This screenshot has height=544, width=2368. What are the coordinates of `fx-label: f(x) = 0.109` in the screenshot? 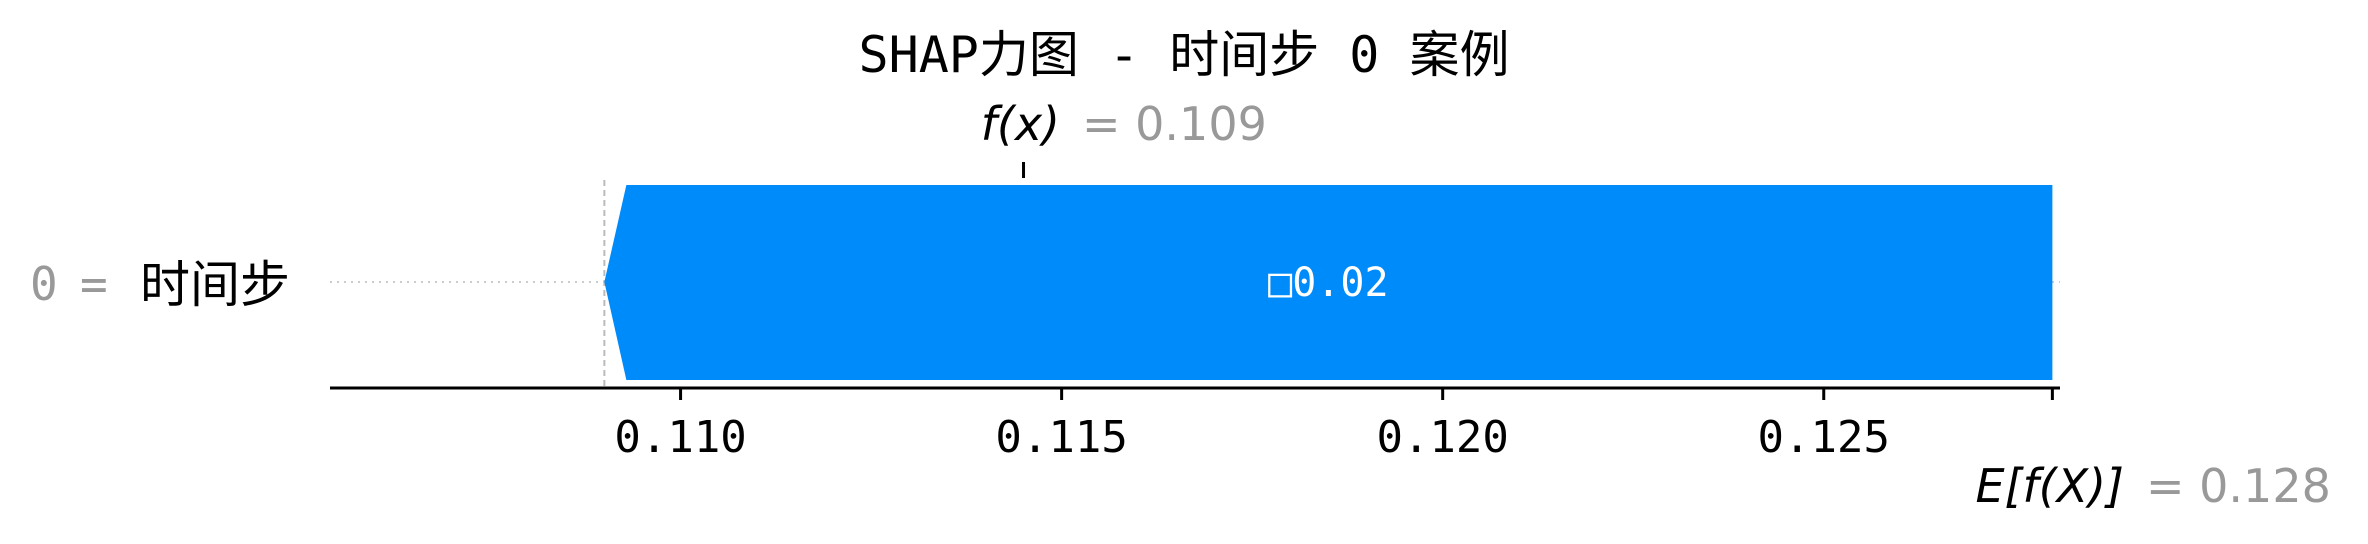 It's located at (1124, 124).